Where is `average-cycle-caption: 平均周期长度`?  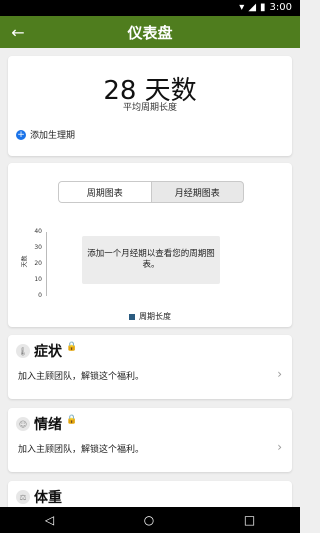 average-cycle-caption: 平均周期长度 is located at coordinates (149, 108).